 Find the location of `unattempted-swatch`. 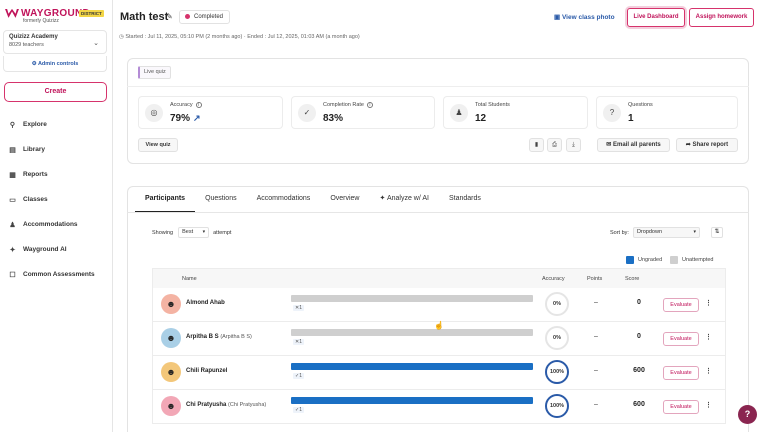

unattempted-swatch is located at coordinates (674, 260).